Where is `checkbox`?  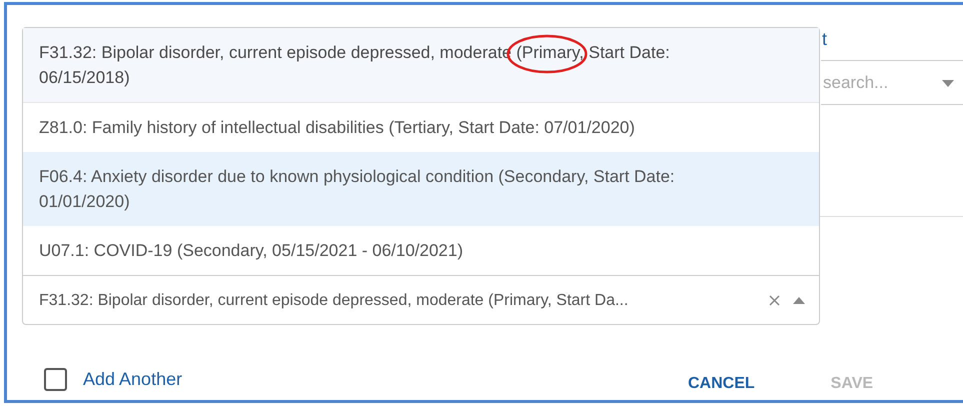 checkbox is located at coordinates (55, 379).